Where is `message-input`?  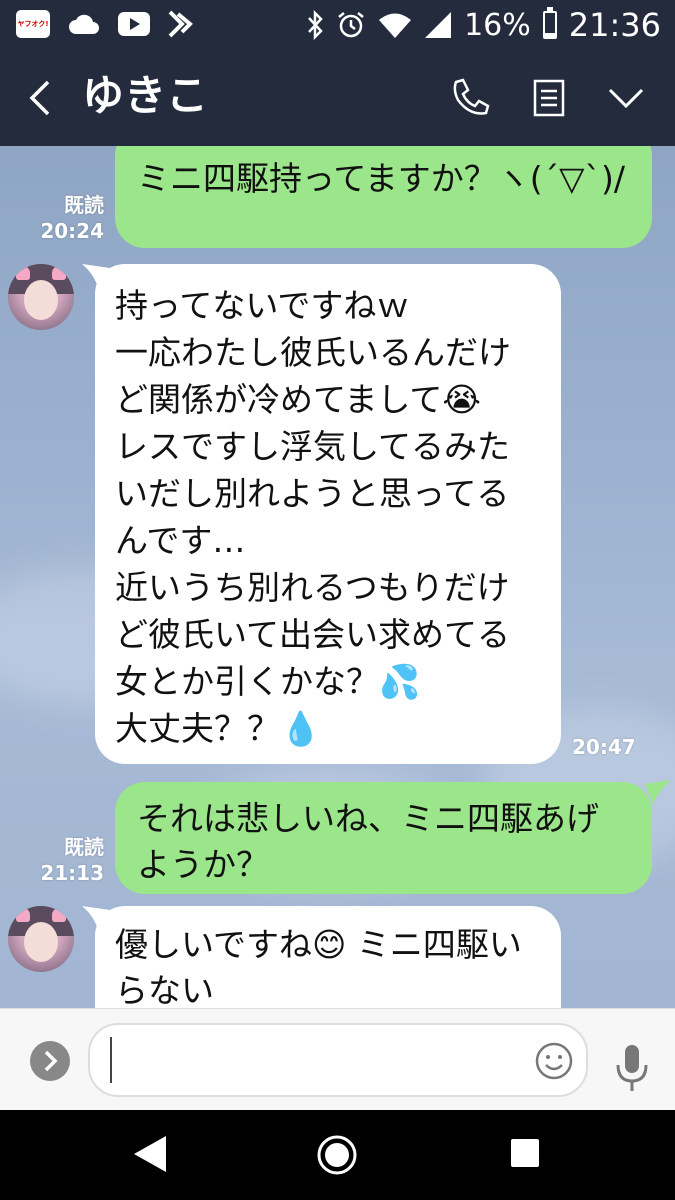 message-input is located at coordinates (338, 1060).